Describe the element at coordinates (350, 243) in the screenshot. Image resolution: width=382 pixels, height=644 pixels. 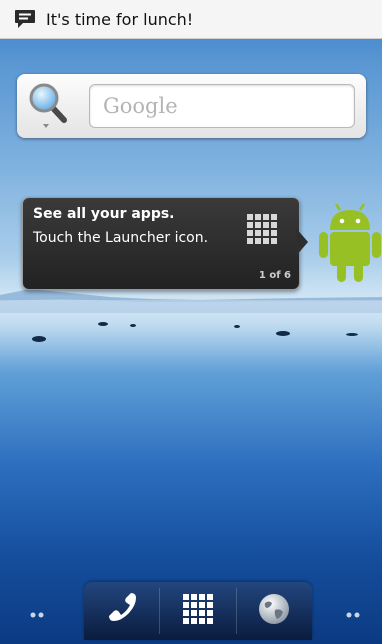
I see `android-robot-icon` at that location.